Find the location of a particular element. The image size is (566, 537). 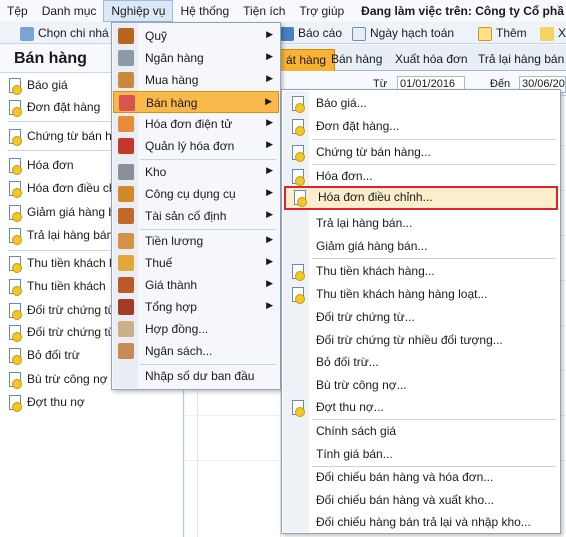

warehouse-icon is located at coordinates (126, 172).